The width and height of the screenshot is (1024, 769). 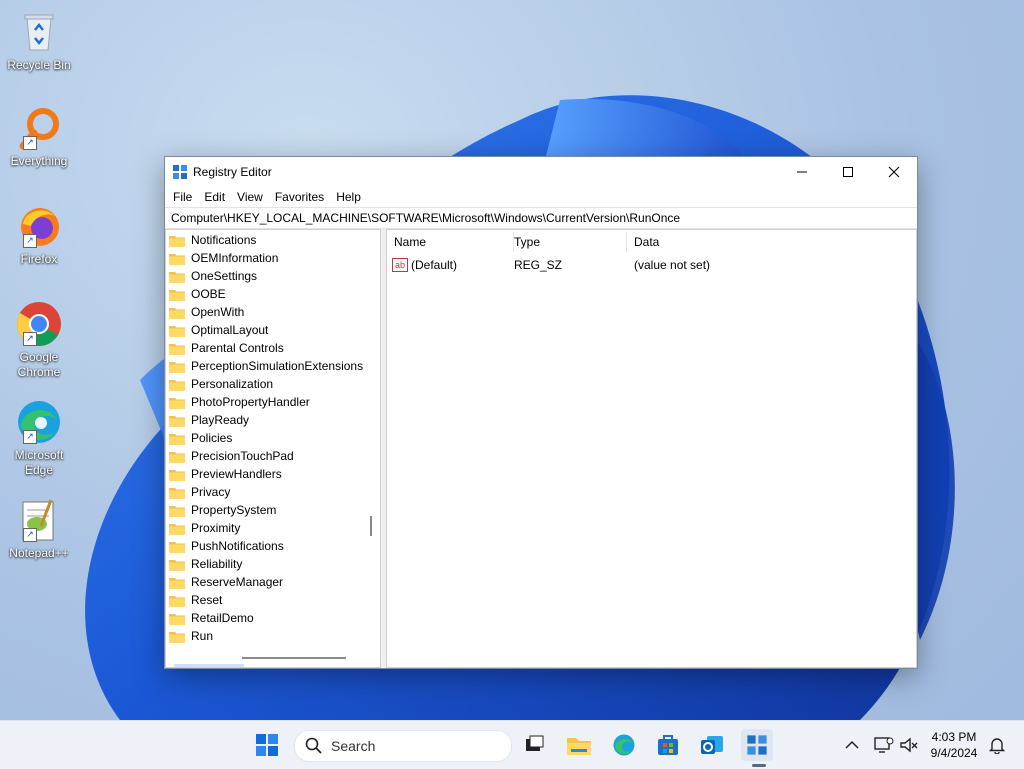 I want to click on notifications-button, so click(x=997, y=745).